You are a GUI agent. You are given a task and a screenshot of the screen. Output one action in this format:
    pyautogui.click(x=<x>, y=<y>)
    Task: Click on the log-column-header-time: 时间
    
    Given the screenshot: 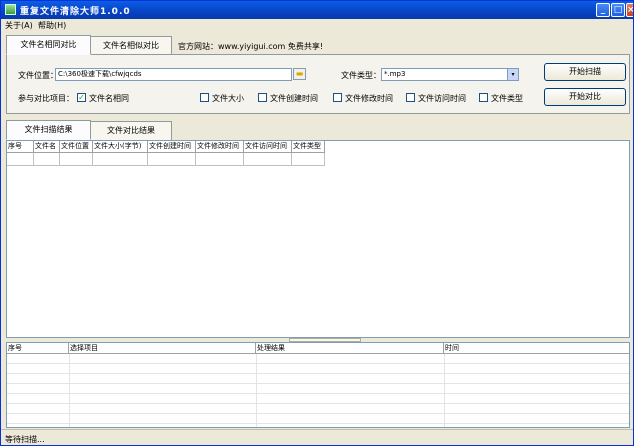 What is the action you would take?
    pyautogui.click(x=536, y=348)
    